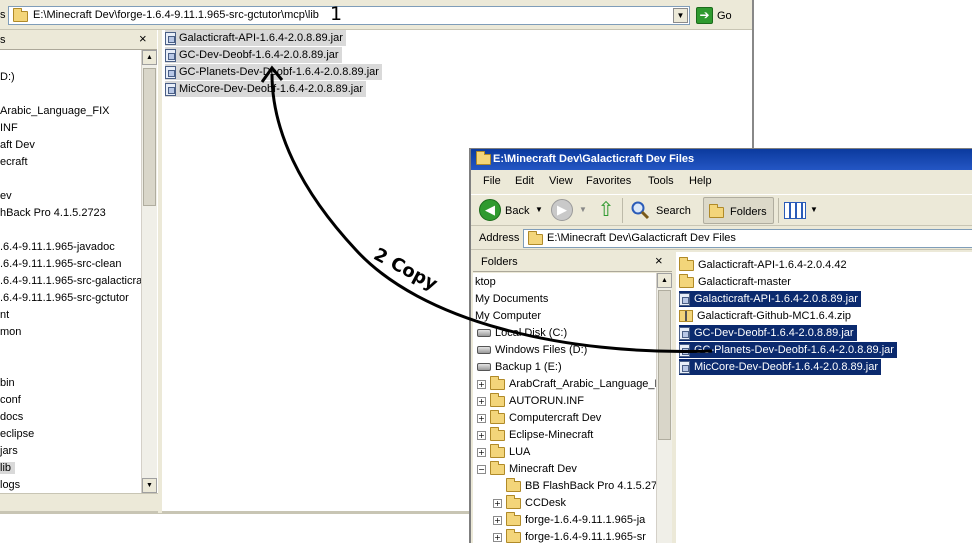 The width and height of the screenshot is (972, 543). What do you see at coordinates (405, 269) in the screenshot?
I see `annotation-step-2-copy: 2 Copy` at bounding box center [405, 269].